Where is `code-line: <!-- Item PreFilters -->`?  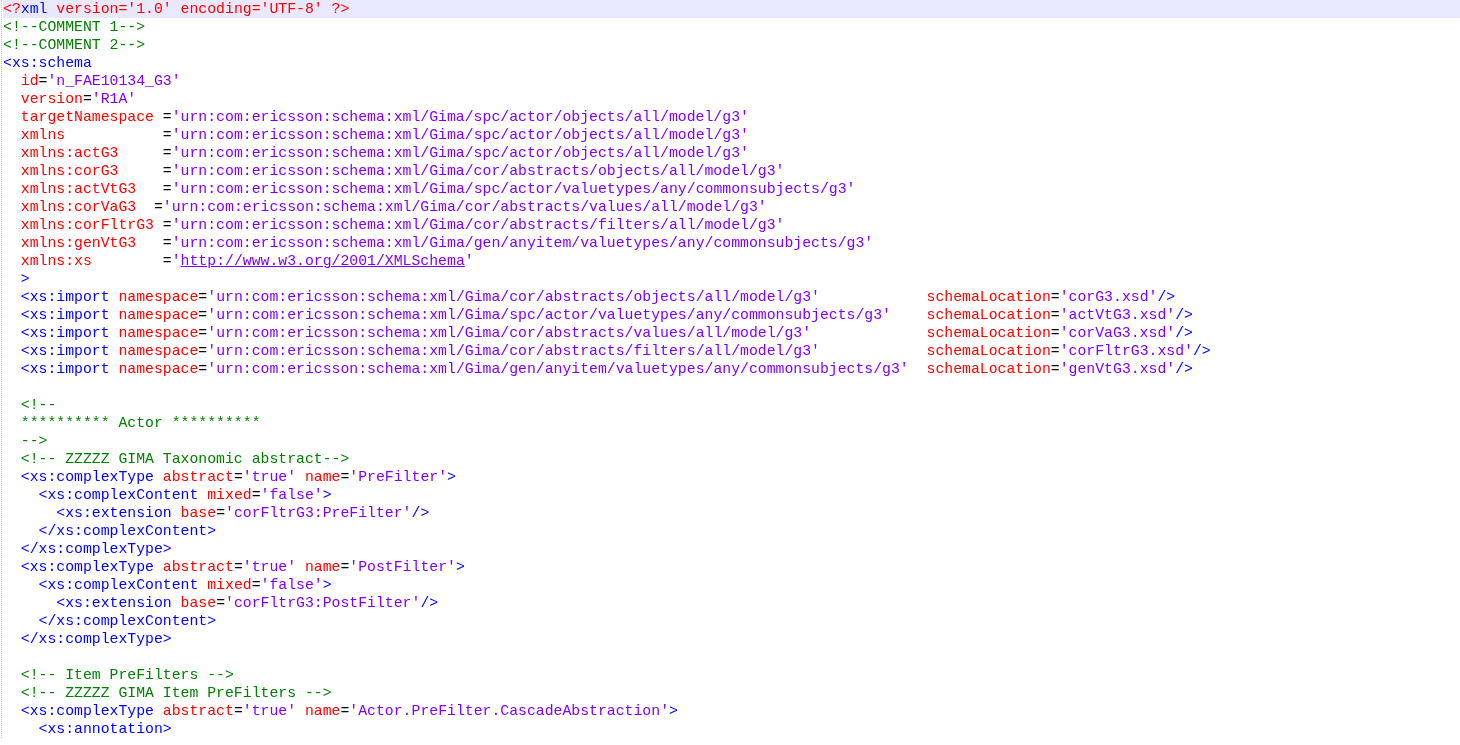
code-line: <!-- Item PreFilters --> is located at coordinates (126, 675).